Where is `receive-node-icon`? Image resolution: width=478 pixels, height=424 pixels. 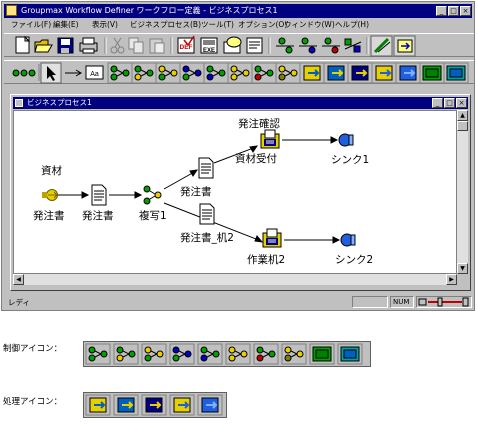 receive-node-icon is located at coordinates (270, 139).